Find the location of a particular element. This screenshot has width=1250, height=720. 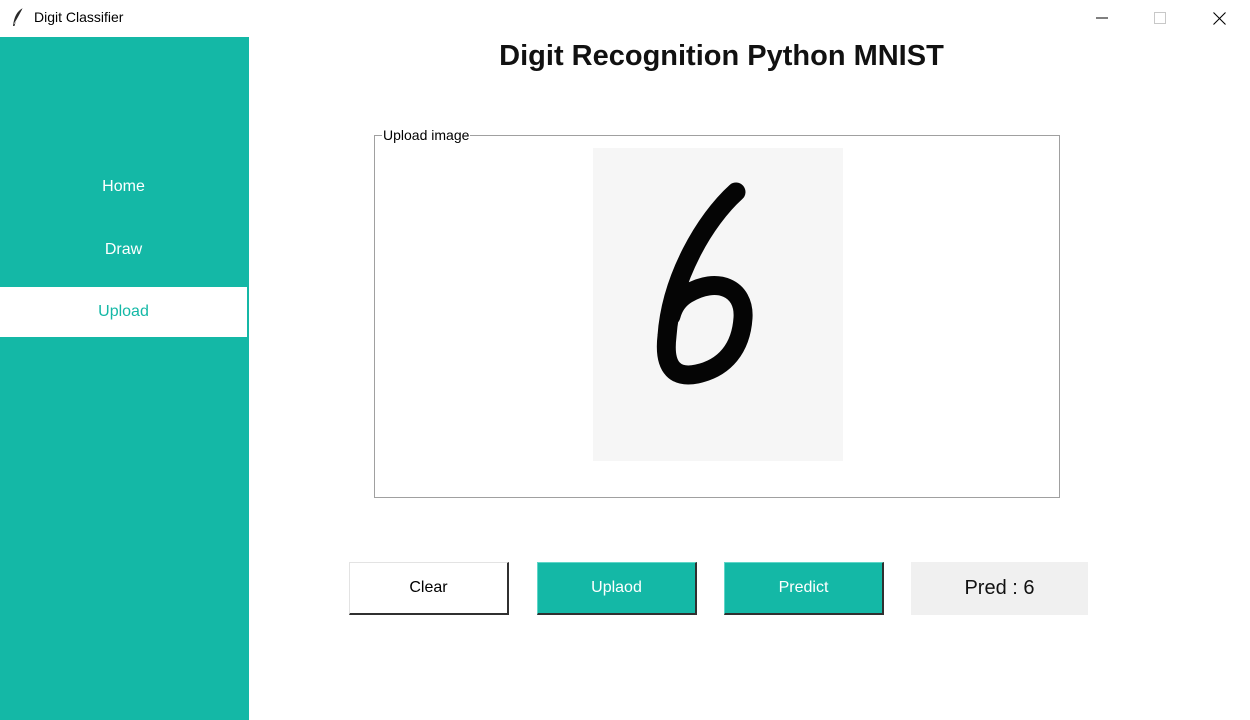

maximize-icon is located at coordinates (1160, 18).